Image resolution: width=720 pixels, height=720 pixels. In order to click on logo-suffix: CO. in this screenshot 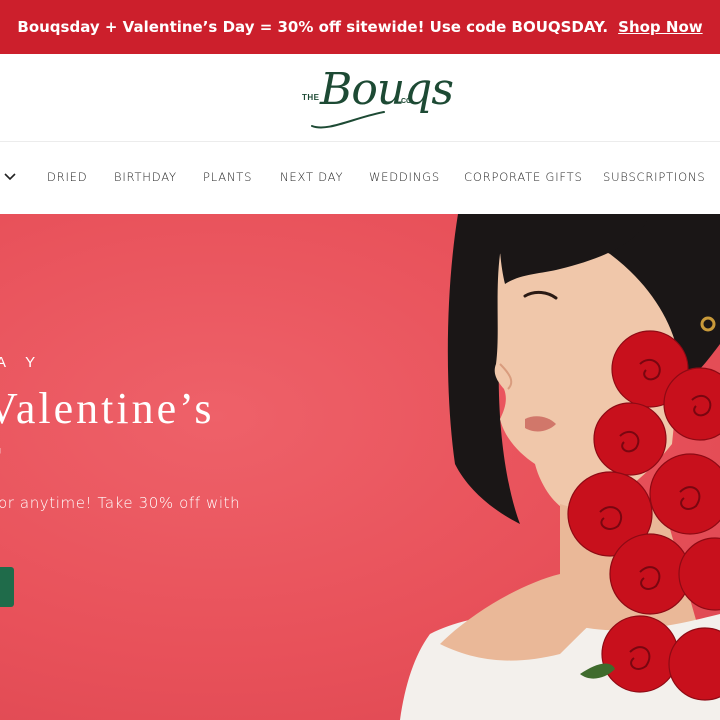, I will do `click(407, 101)`.